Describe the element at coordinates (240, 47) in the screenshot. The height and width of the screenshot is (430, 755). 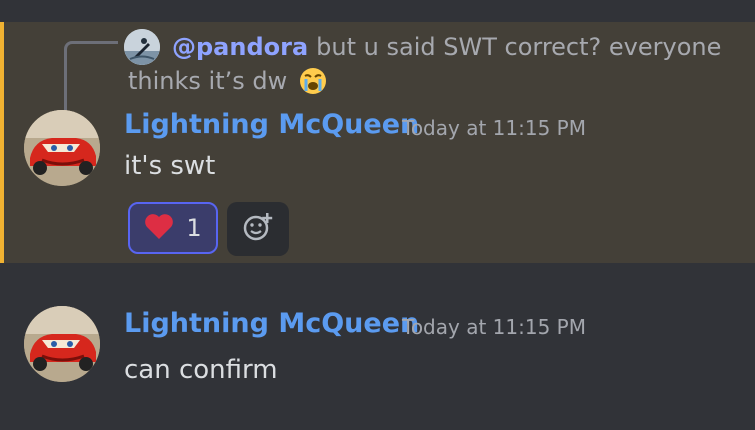
I see `reply-mention: @pandora` at that location.